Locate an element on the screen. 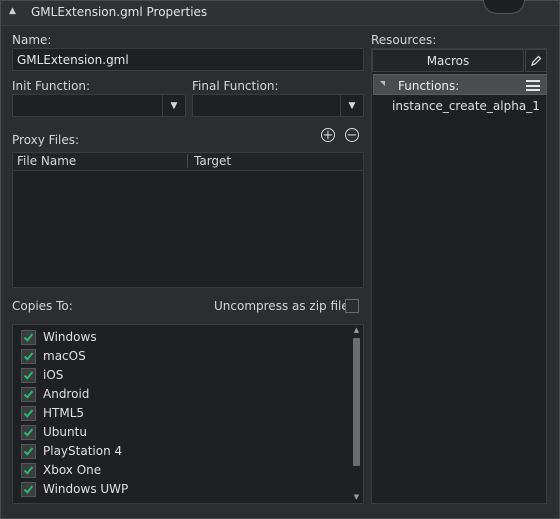 The width and height of the screenshot is (560, 519). macros-label: Macros is located at coordinates (448, 60).